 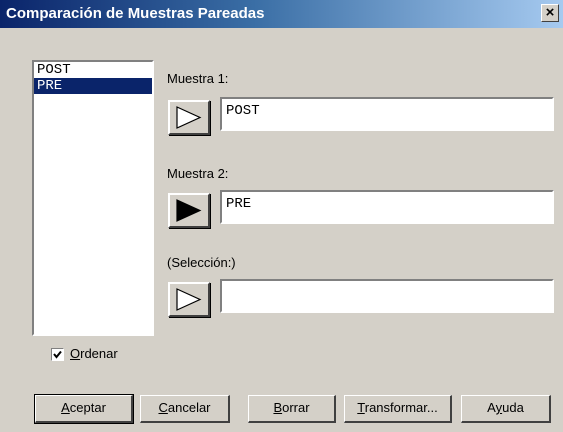 I want to click on cancelar-button: Cancelar, so click(x=185, y=409).